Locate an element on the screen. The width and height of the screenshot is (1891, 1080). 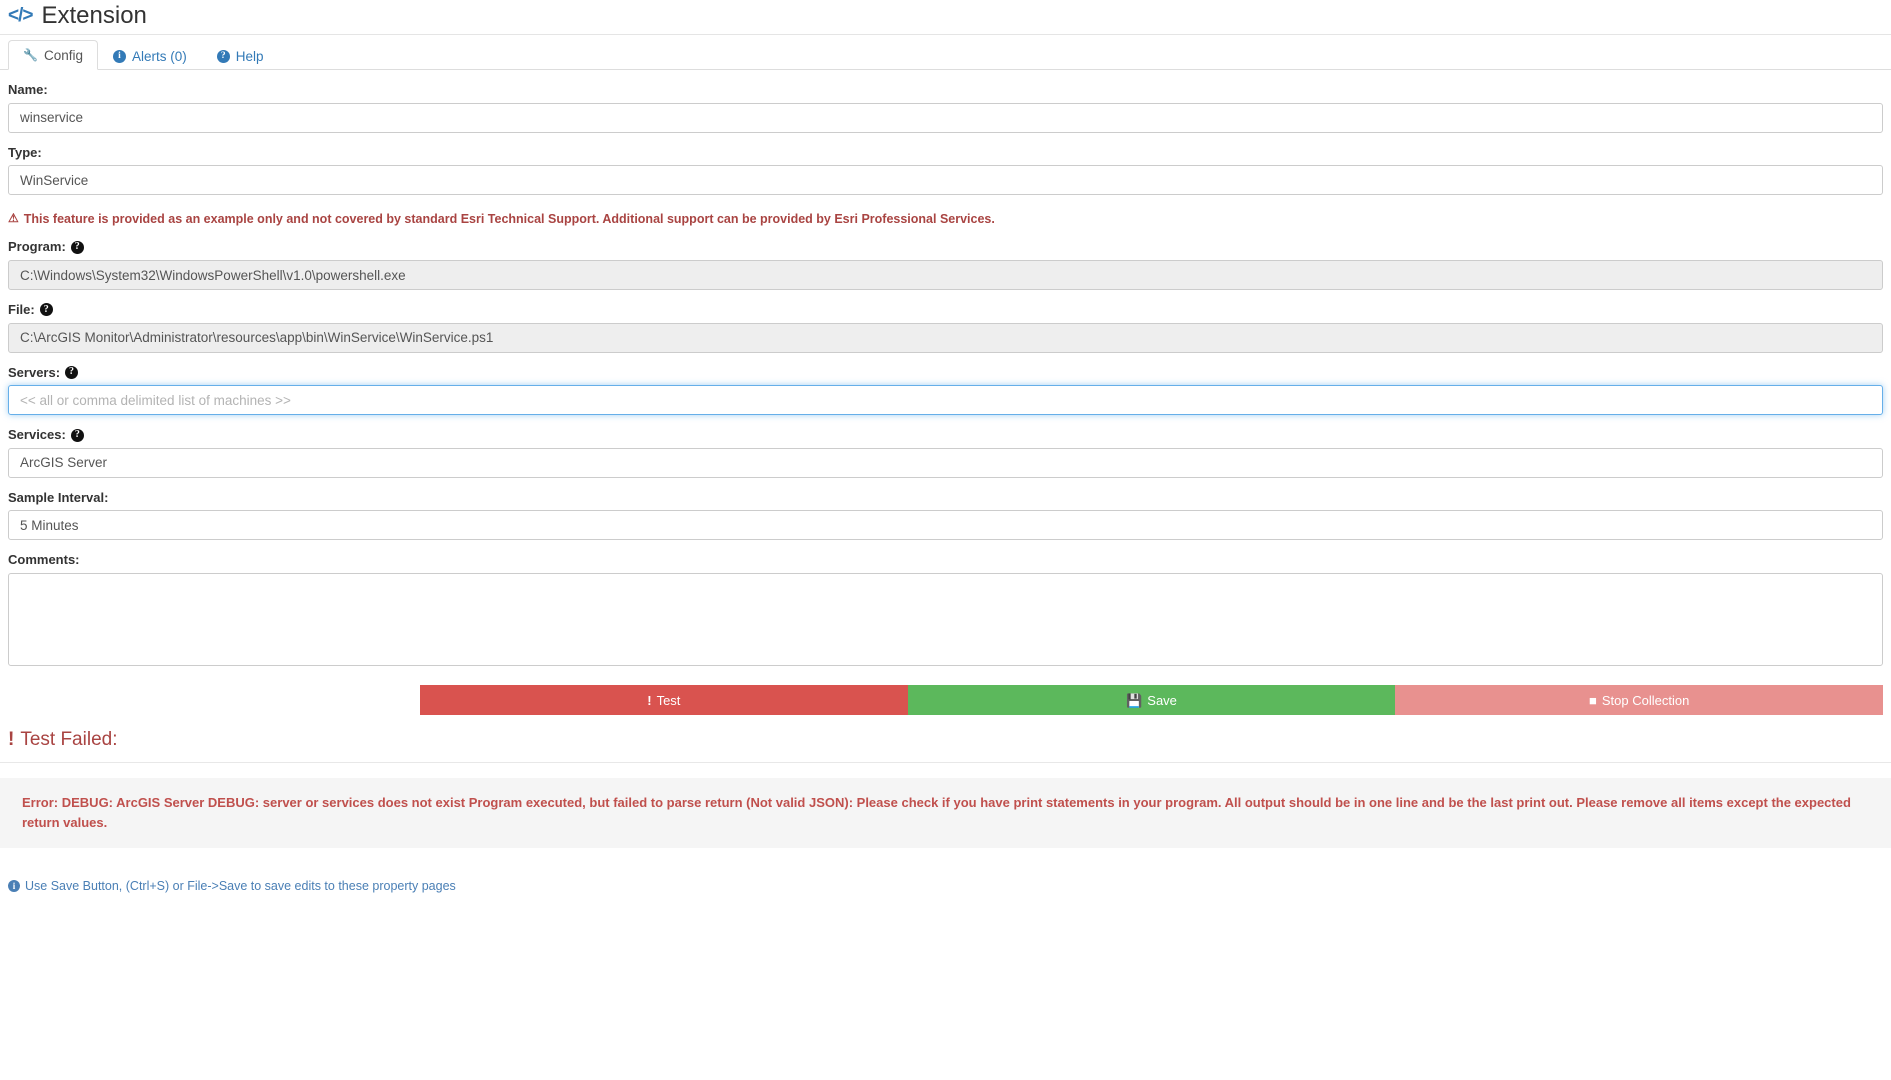
program-label: Program: ? is located at coordinates (945, 247).